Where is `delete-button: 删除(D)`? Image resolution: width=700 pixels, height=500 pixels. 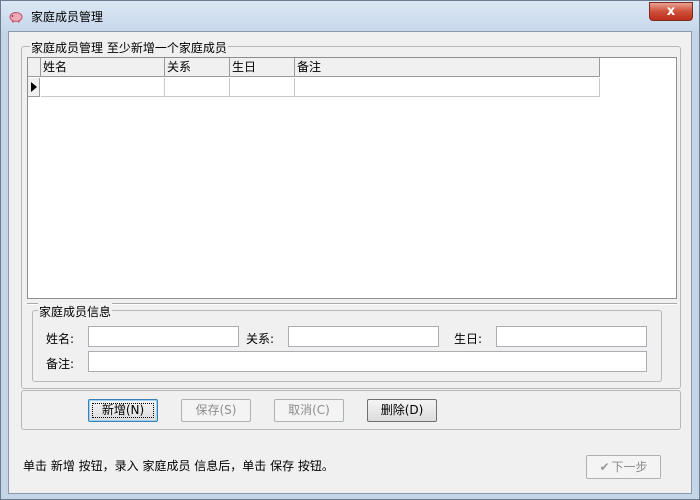
delete-button: 删除(D) is located at coordinates (402, 410).